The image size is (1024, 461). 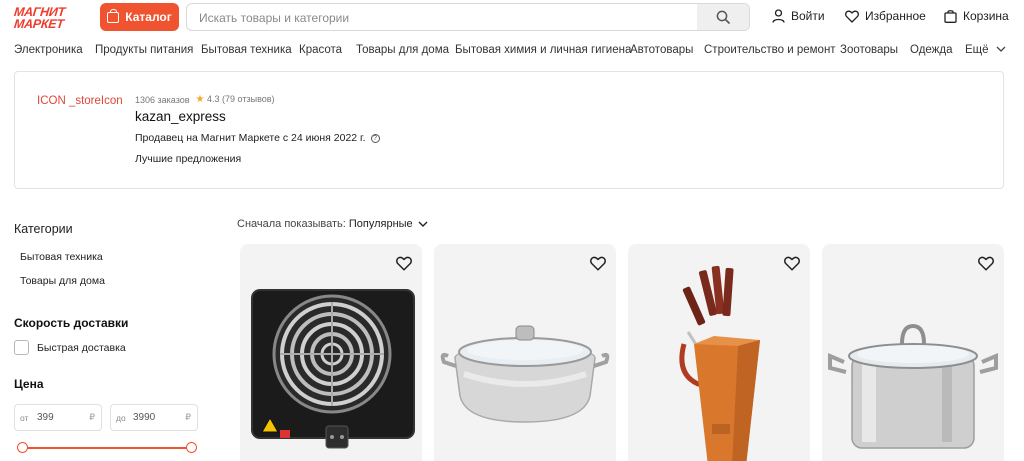 I want to click on rating-value: 4.3, so click(x=213, y=99).